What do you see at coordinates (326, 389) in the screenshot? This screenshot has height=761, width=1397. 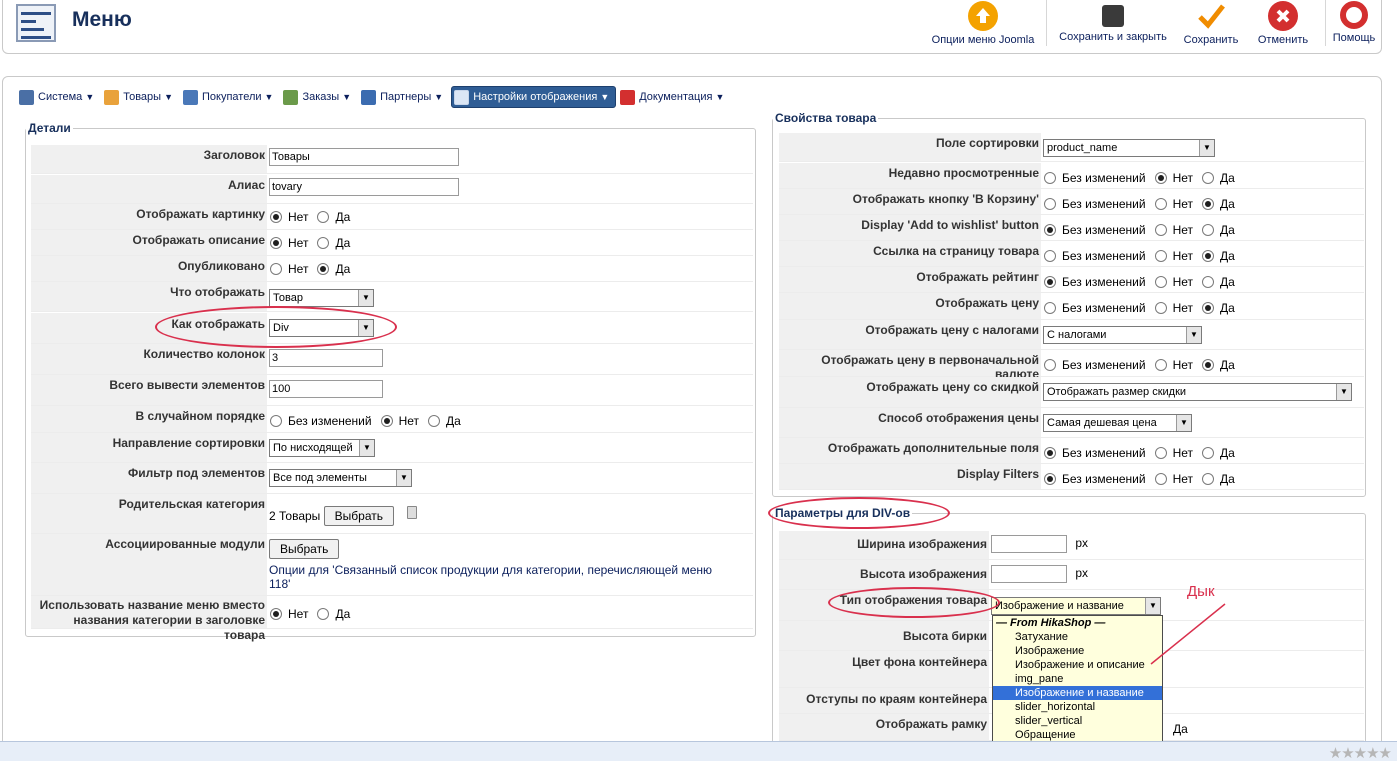 I see `total-input` at bounding box center [326, 389].